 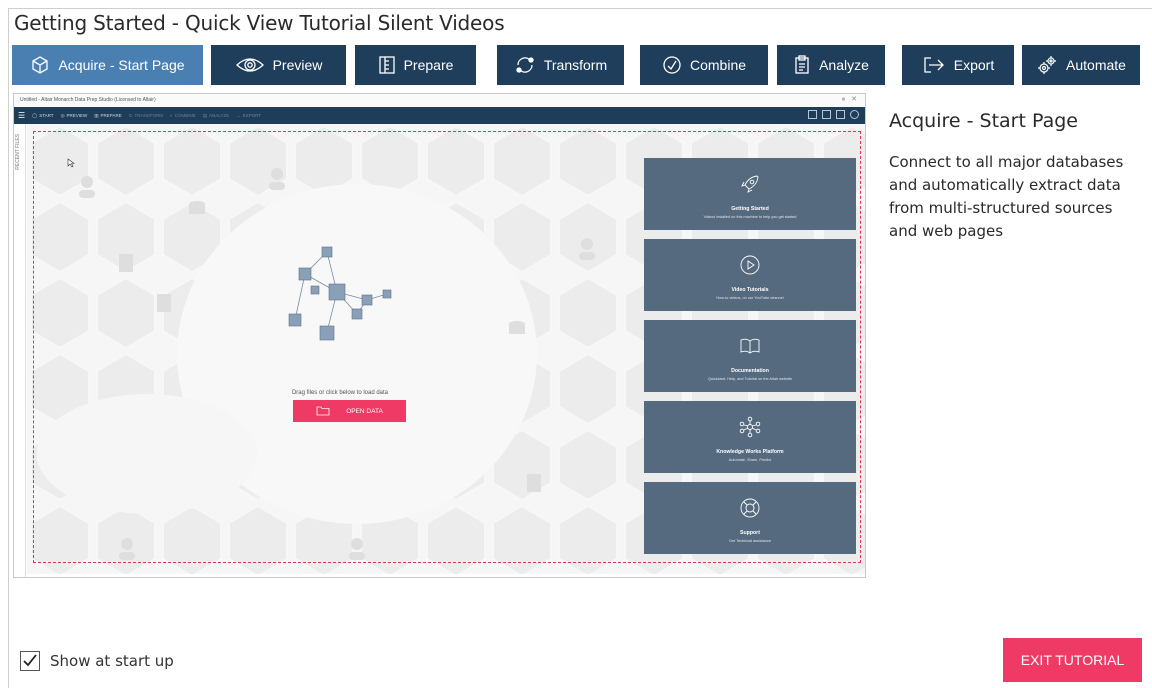 I want to click on tab-analyze: Analyze, so click(x=831, y=65).